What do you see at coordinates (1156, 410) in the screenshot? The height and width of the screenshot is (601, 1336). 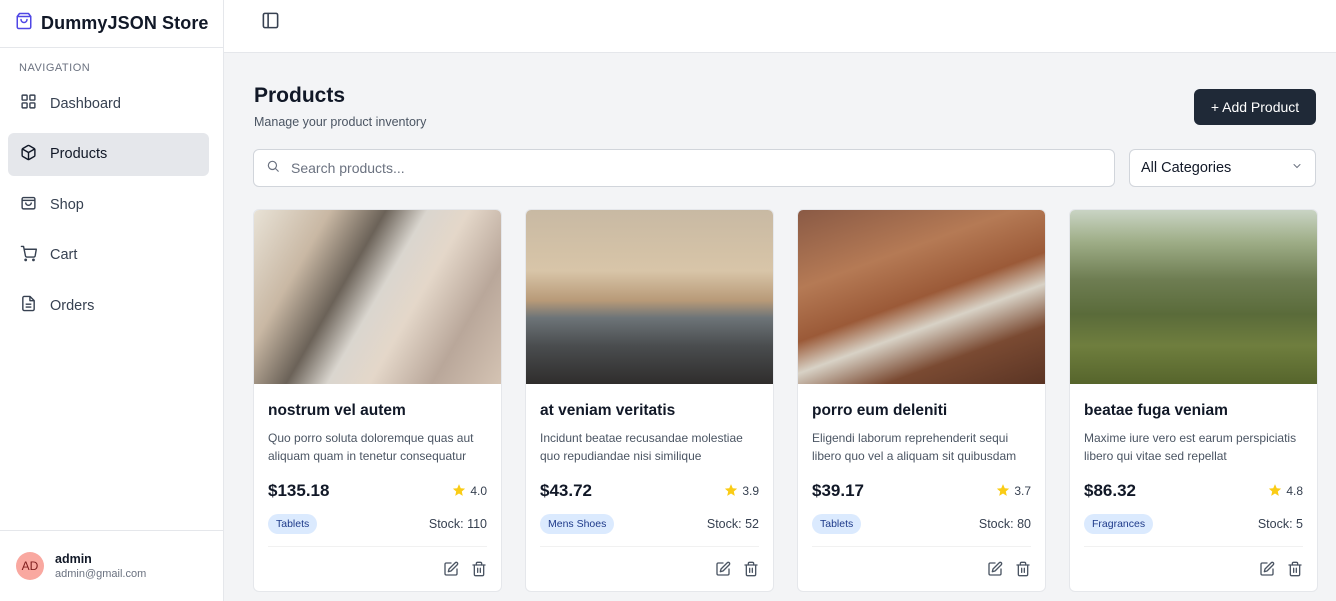 I see `product-name: beatae fuga veniam` at bounding box center [1156, 410].